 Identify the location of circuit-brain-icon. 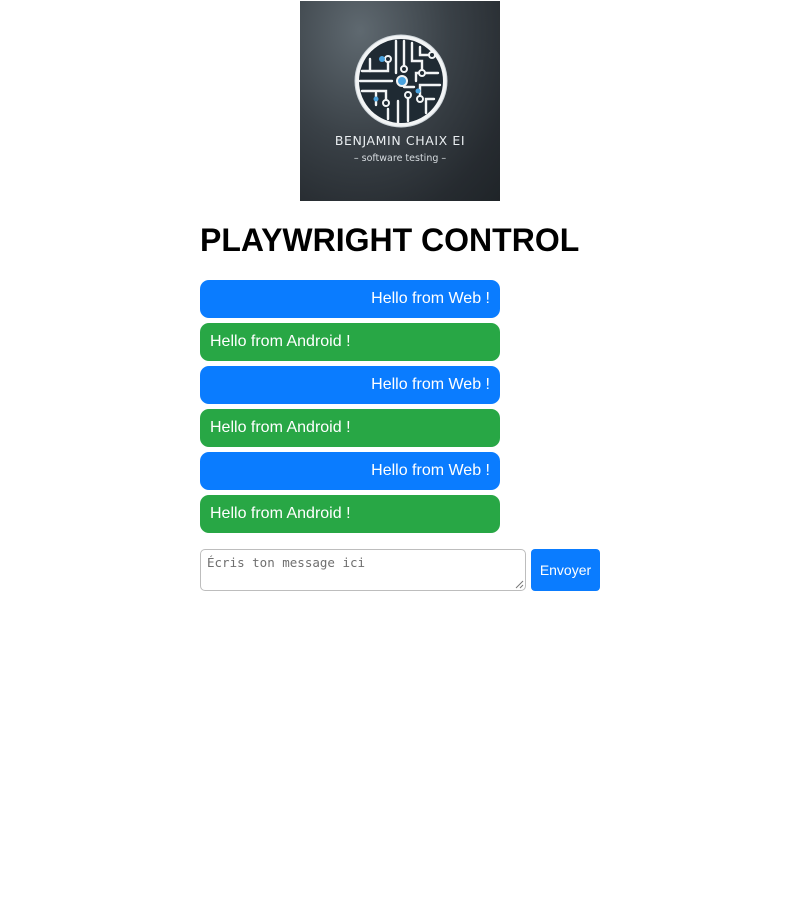
(401, 81).